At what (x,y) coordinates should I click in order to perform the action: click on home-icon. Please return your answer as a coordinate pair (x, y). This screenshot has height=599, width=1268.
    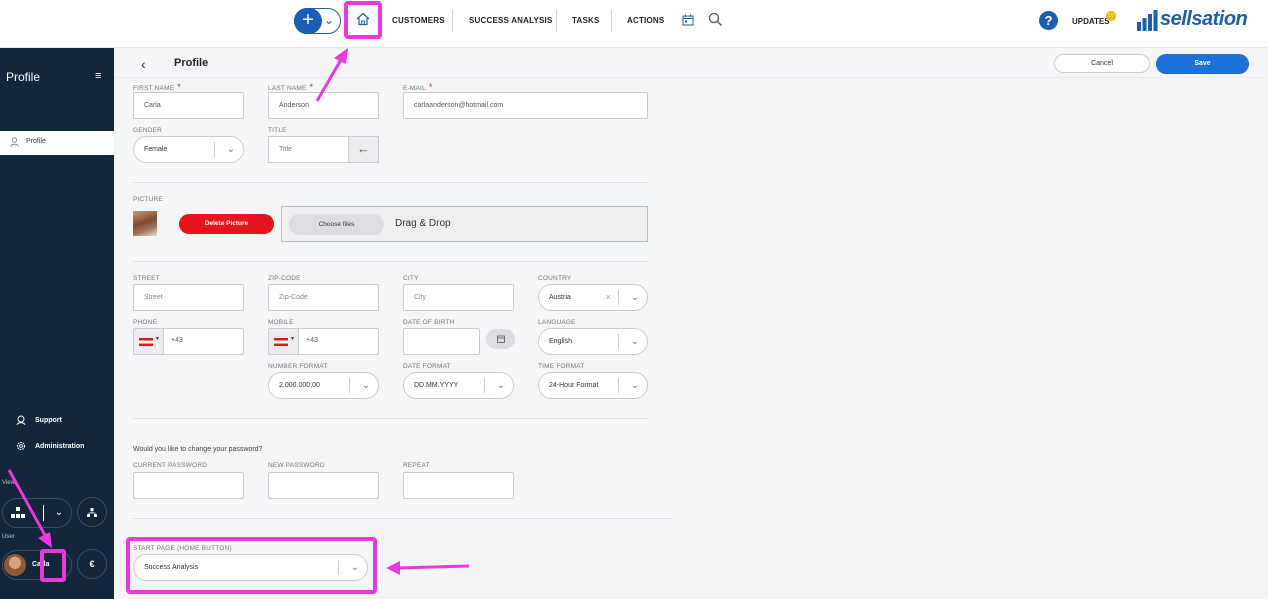
    Looking at the image, I should click on (363, 19).